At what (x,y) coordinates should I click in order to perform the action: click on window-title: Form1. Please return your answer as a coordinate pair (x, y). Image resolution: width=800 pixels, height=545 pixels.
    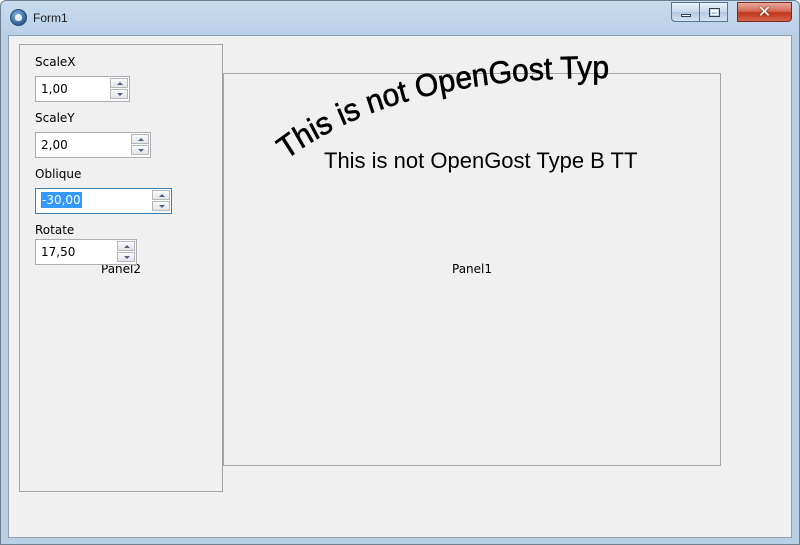
    Looking at the image, I should click on (50, 18).